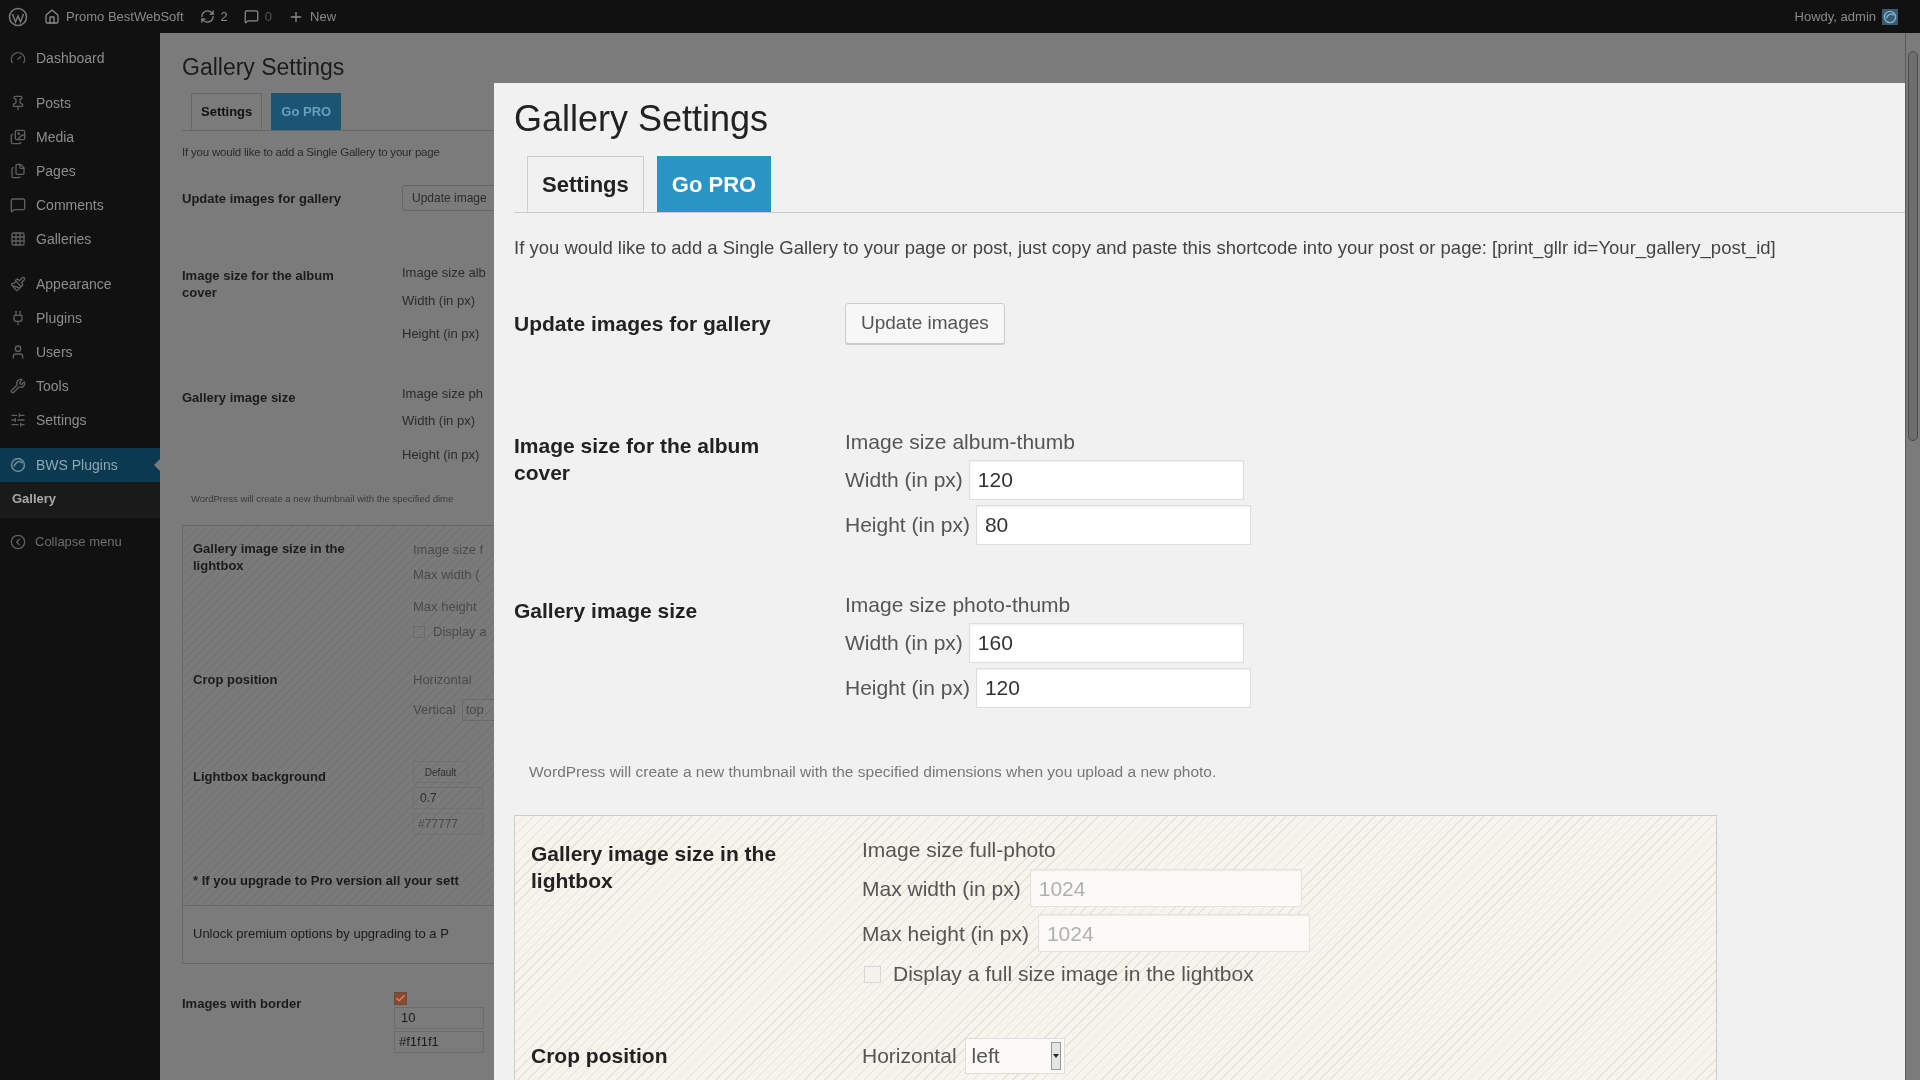 The image size is (1920, 1080). I want to click on shortcode-description: If you would like to add a Single Gallery to your page or post, just copy and paste this shortcode into your post or page: [print_gllr id=Your_gallery_post_id], so click(1145, 248).